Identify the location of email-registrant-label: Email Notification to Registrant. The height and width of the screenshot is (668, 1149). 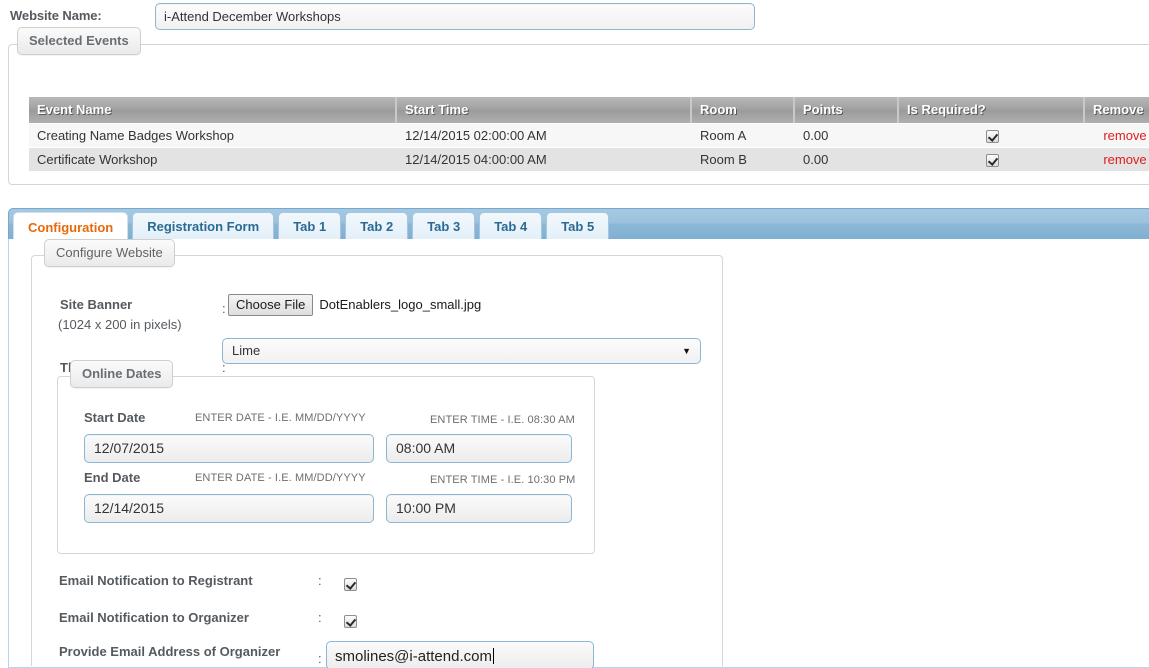
(156, 580).